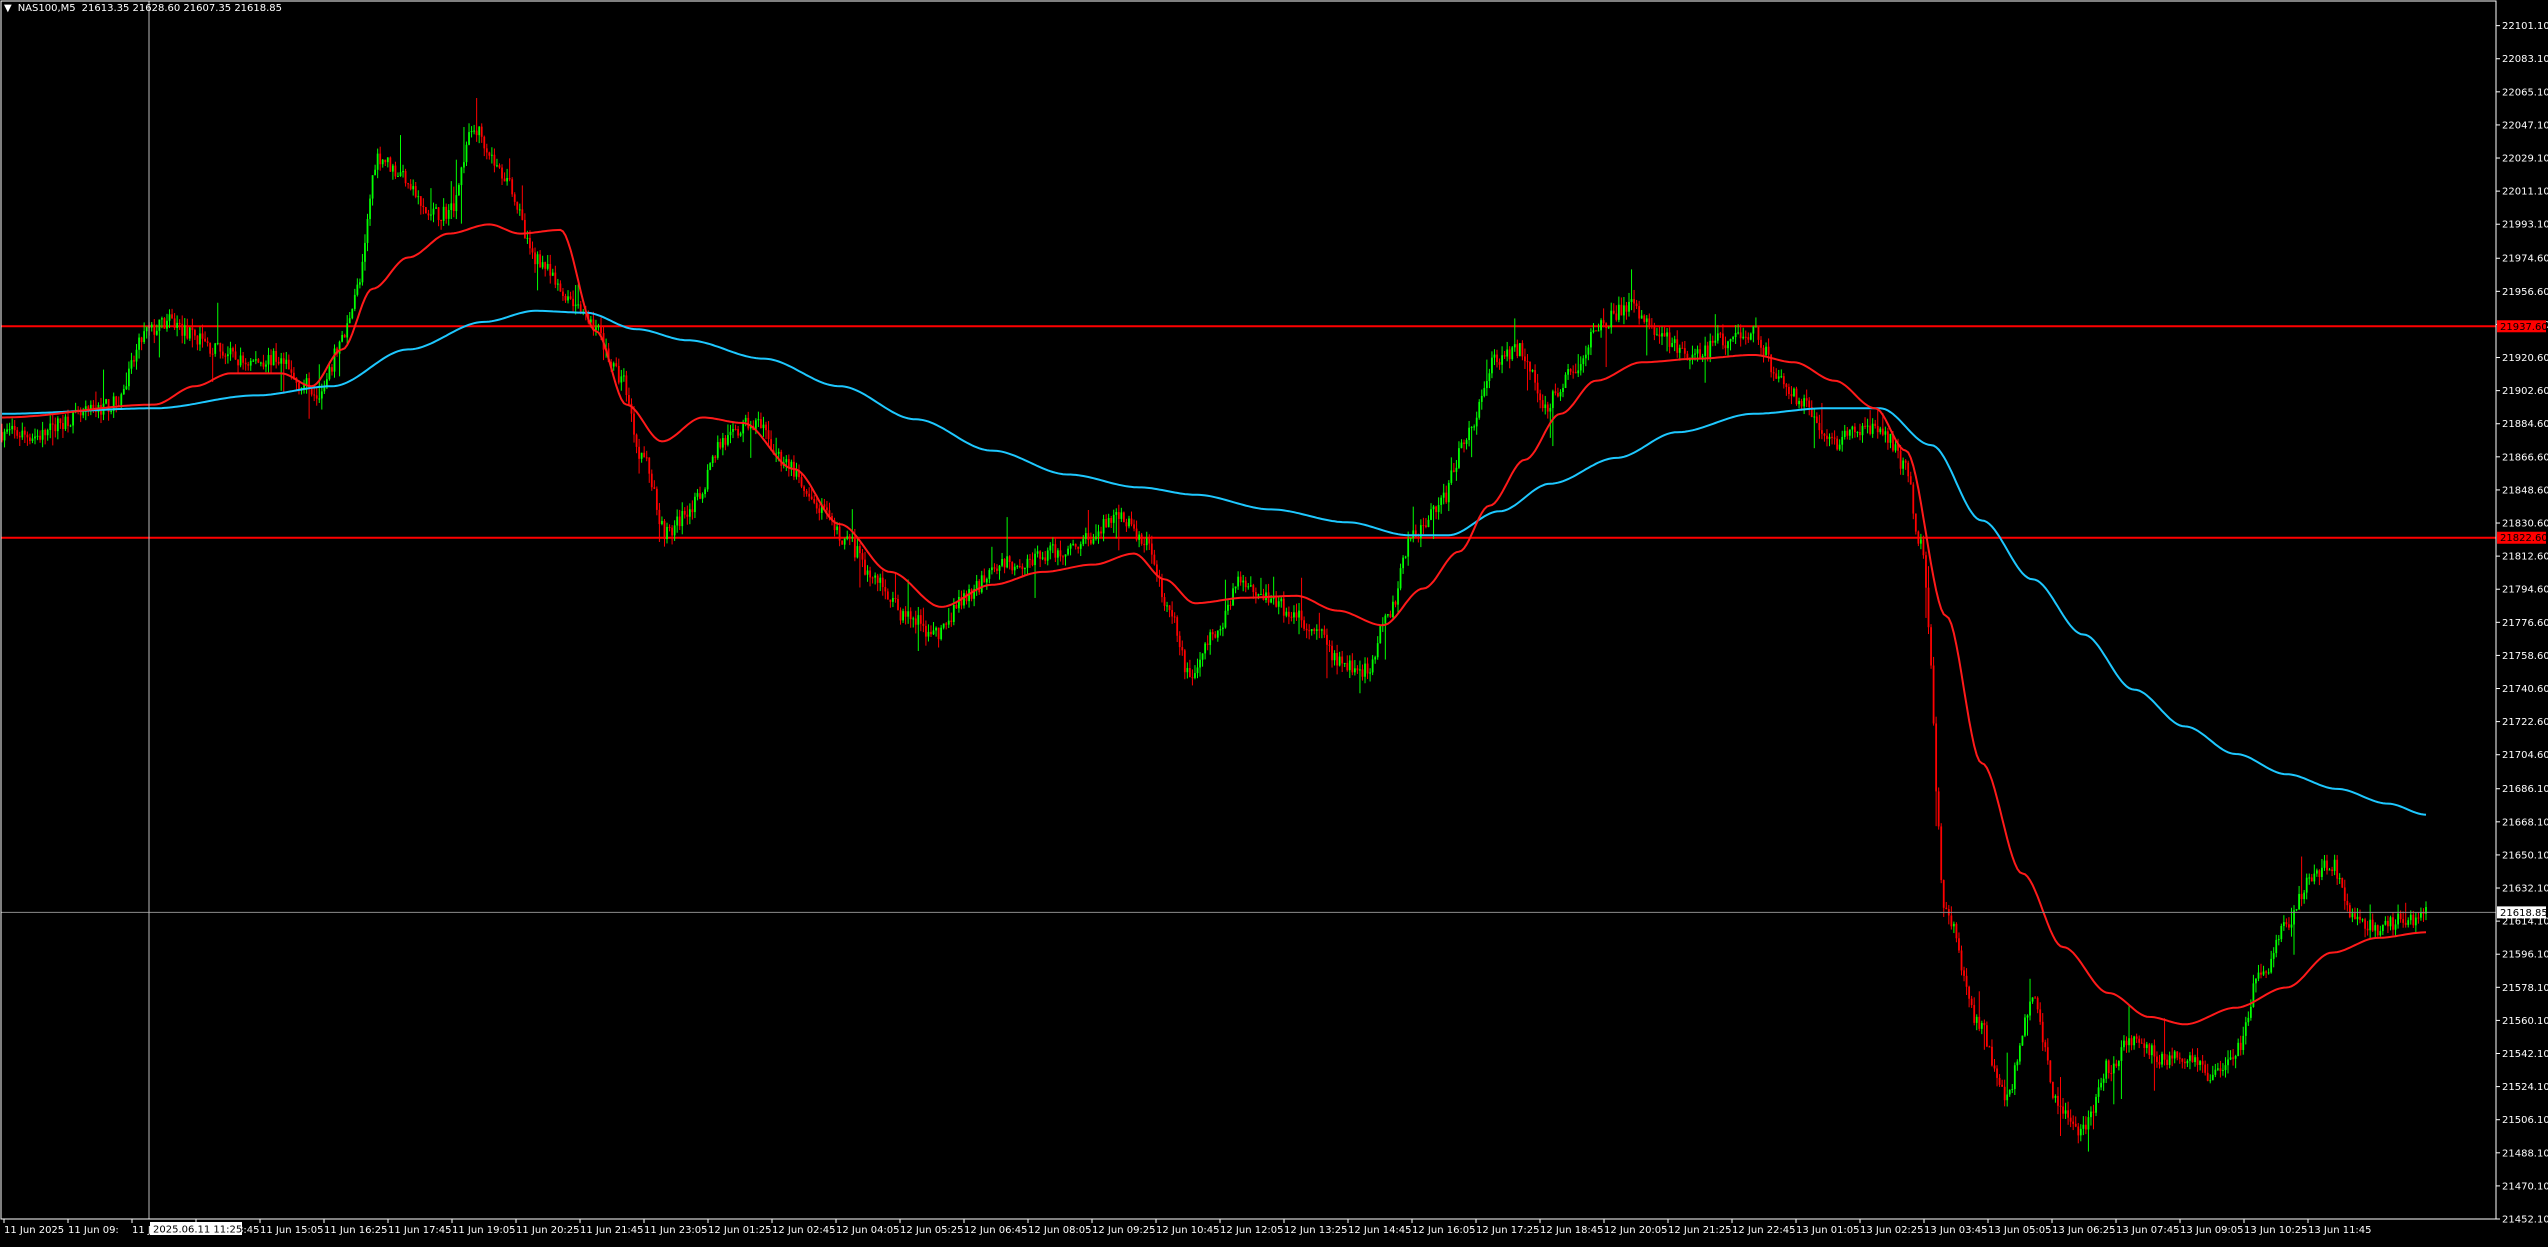  What do you see at coordinates (2525, 855) in the screenshot?
I see `y-tick-label: 21650.10` at bounding box center [2525, 855].